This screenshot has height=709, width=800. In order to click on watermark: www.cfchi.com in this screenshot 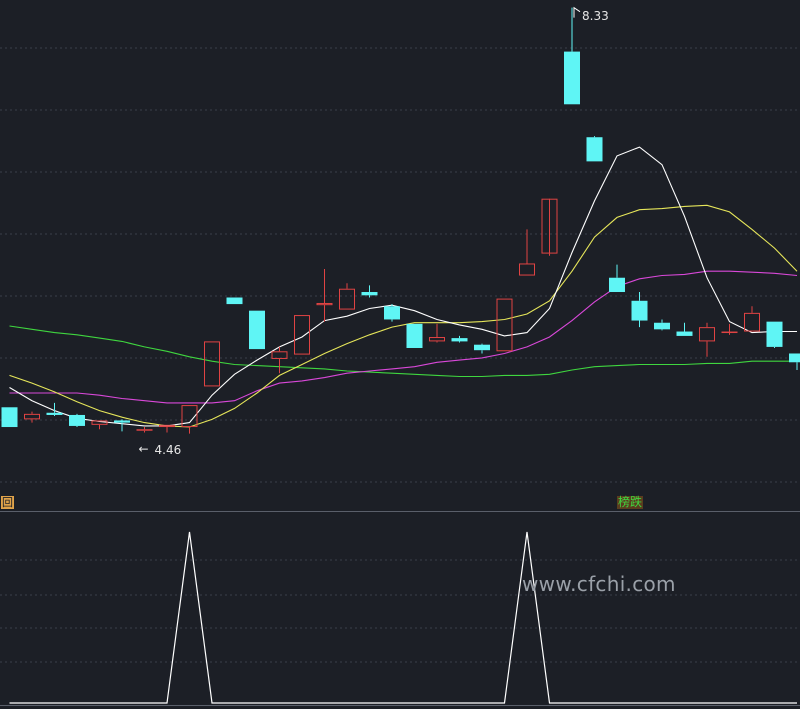, I will do `click(599, 584)`.